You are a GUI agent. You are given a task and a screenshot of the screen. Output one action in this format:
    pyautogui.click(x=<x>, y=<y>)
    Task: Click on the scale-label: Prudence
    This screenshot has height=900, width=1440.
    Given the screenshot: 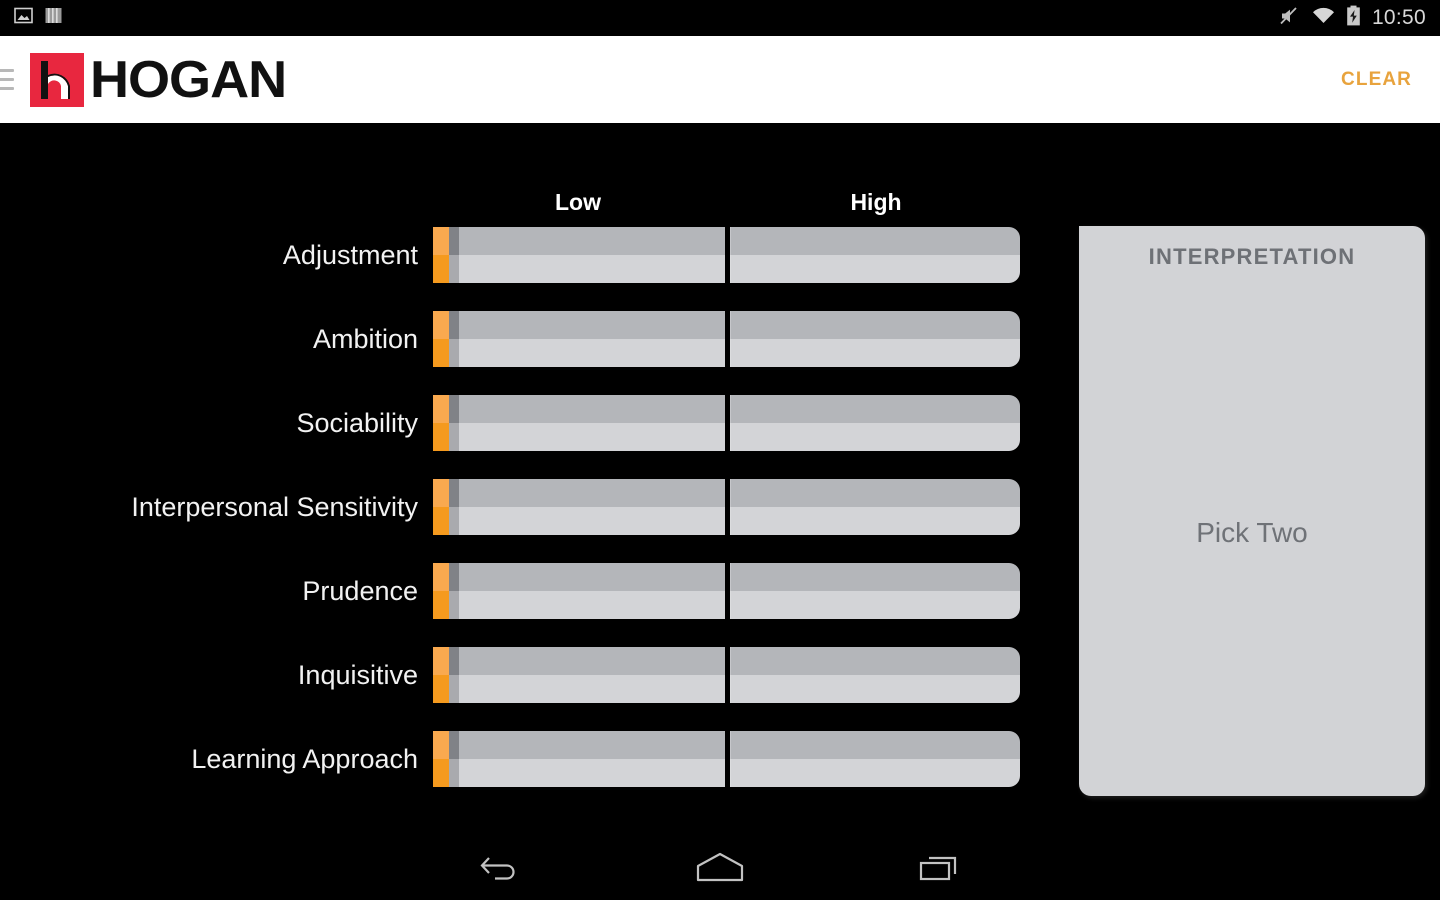 What is the action you would take?
    pyautogui.click(x=360, y=590)
    